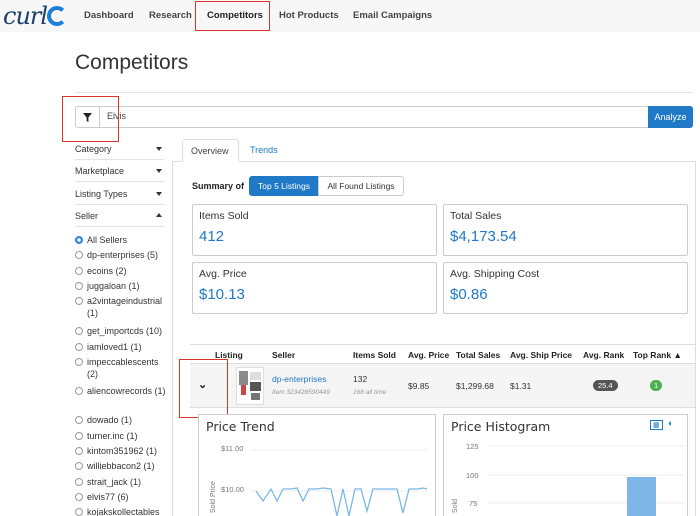  I want to click on listing-thumbnail, so click(250, 386).